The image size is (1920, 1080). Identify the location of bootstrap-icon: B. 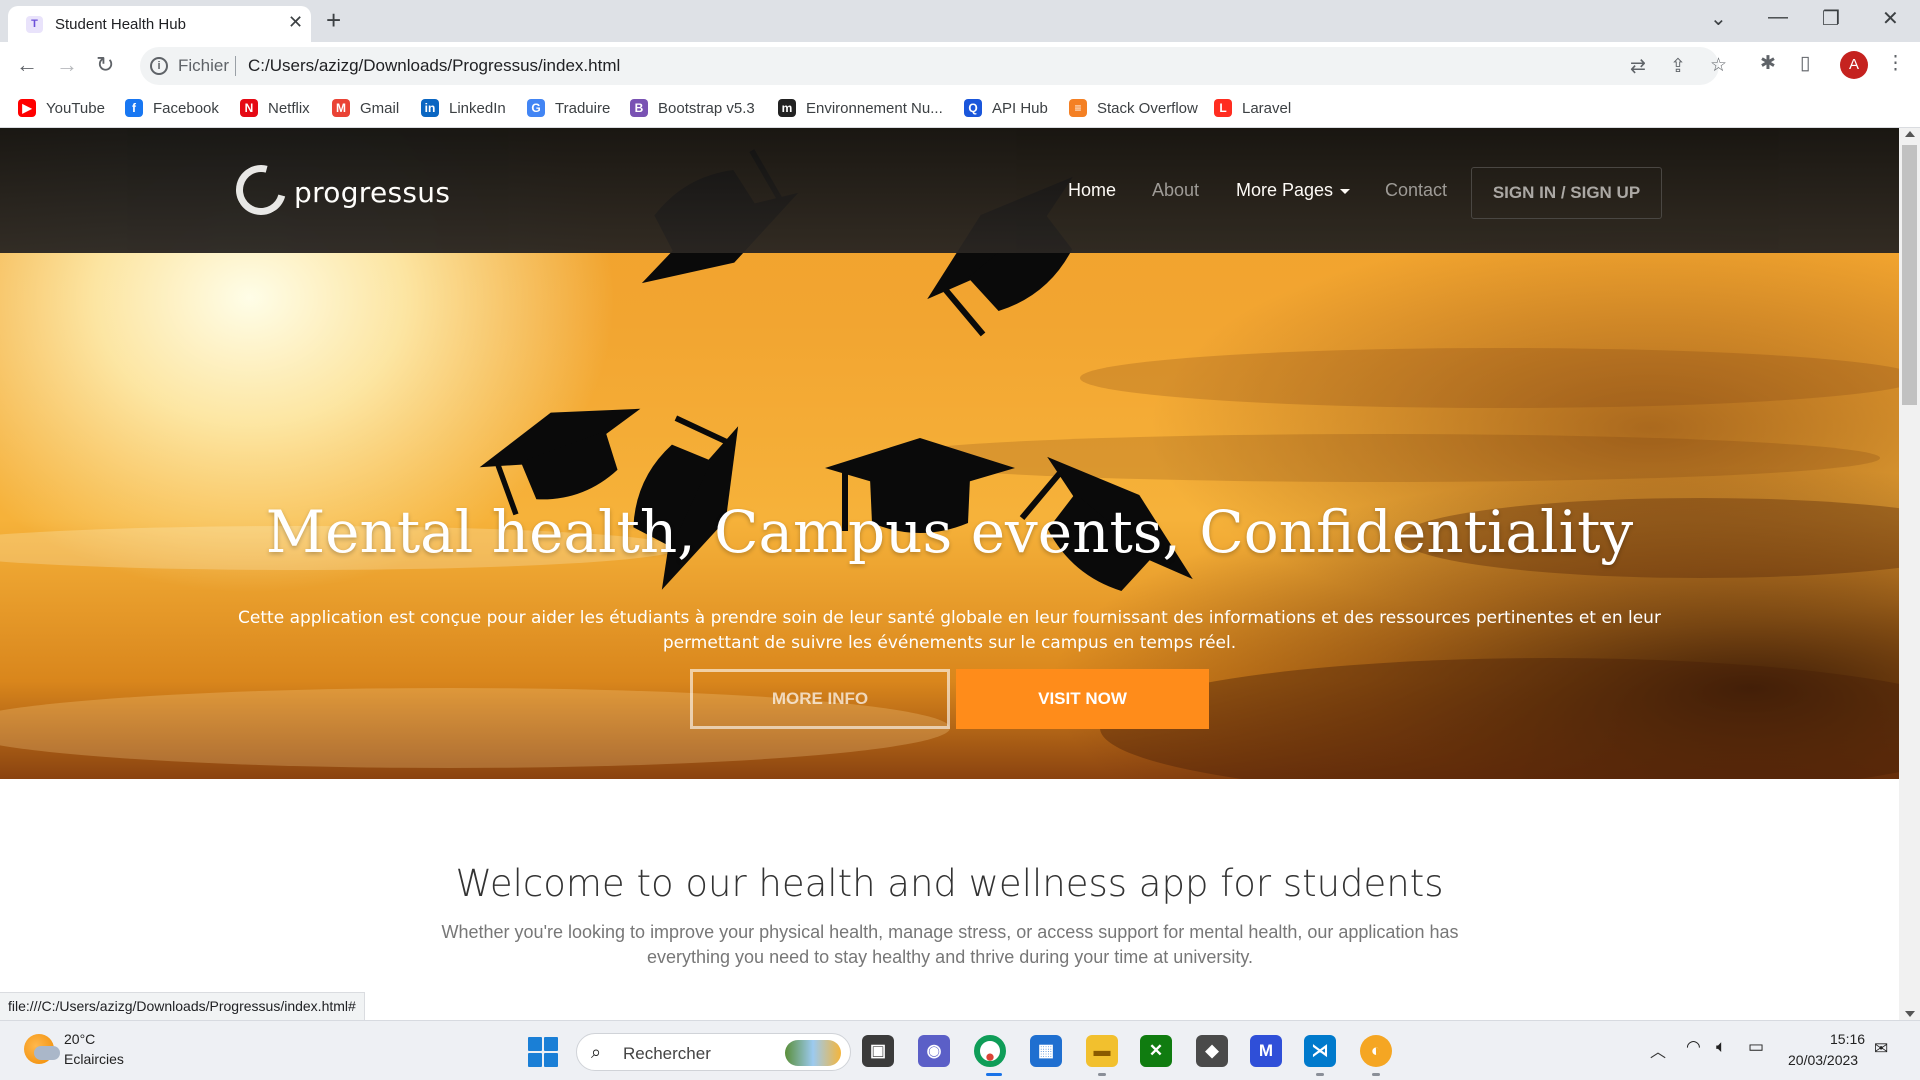
(639, 108).